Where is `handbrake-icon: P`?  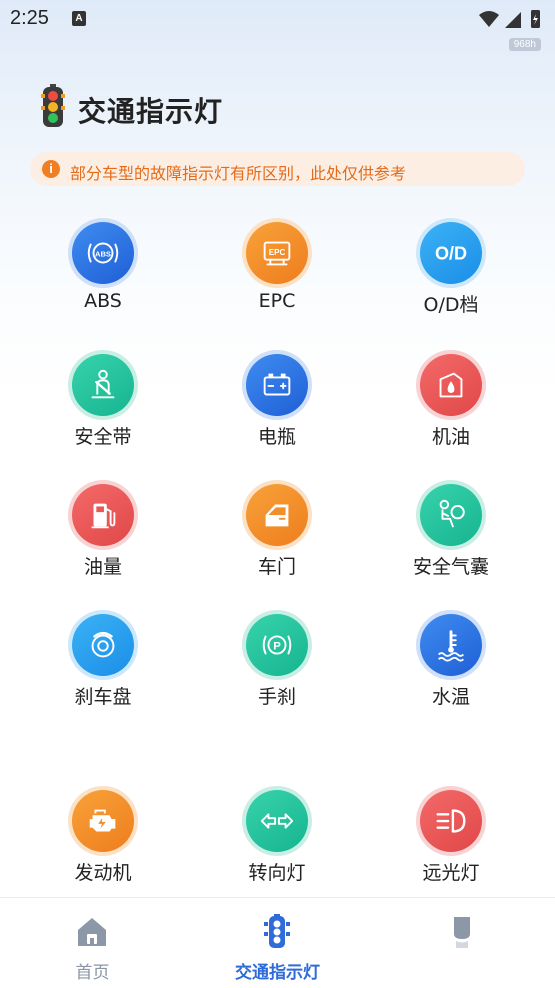
handbrake-icon: P is located at coordinates (277, 645).